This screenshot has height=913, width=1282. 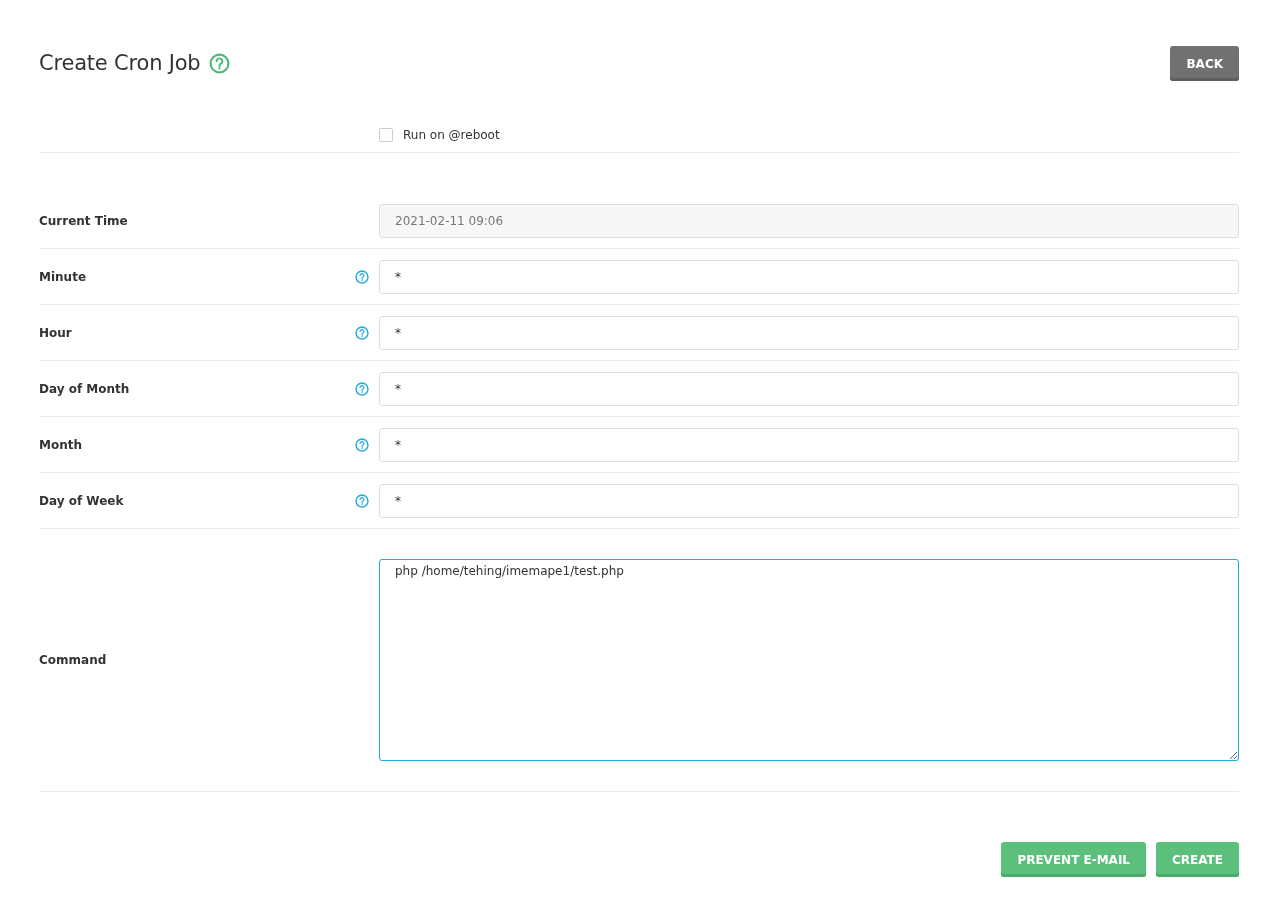 What do you see at coordinates (451, 135) in the screenshot?
I see `checkbox-label: Run on @reboot` at bounding box center [451, 135].